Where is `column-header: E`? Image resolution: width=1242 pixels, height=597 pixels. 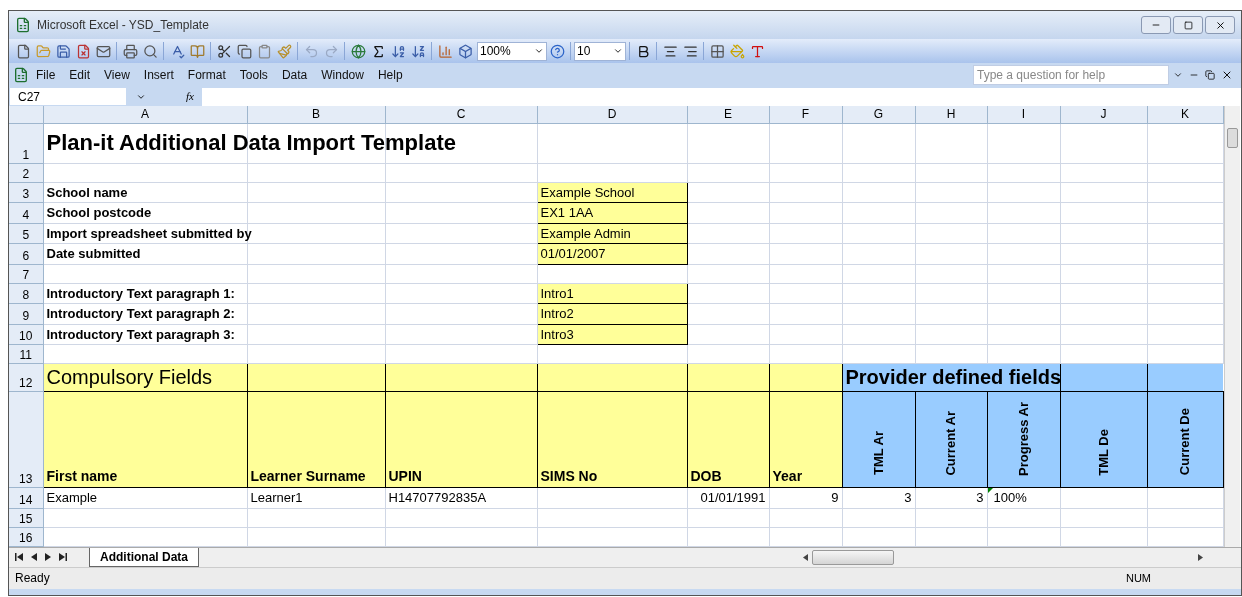
column-header: E is located at coordinates (728, 114).